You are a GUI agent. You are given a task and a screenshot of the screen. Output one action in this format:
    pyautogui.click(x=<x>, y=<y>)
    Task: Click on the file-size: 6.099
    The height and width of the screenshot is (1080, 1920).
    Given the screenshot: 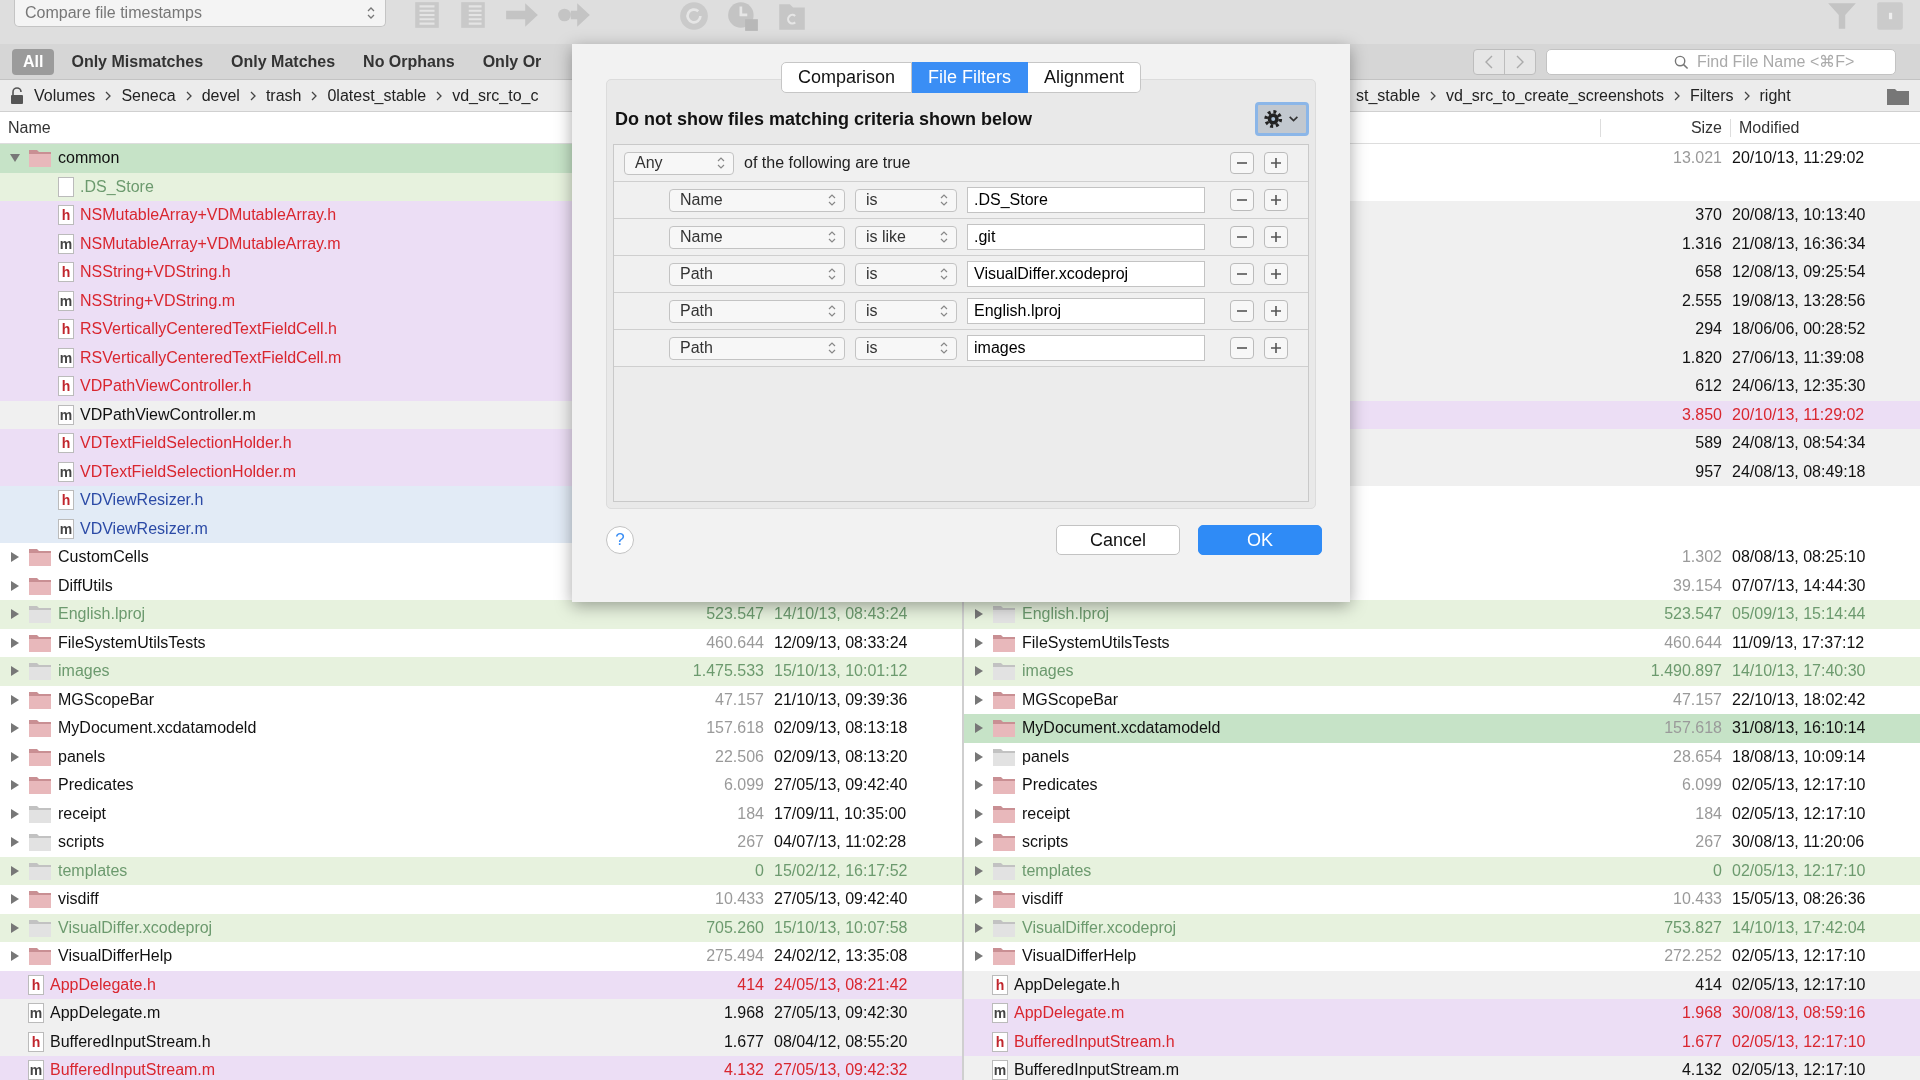 What is the action you would take?
    pyautogui.click(x=1701, y=785)
    